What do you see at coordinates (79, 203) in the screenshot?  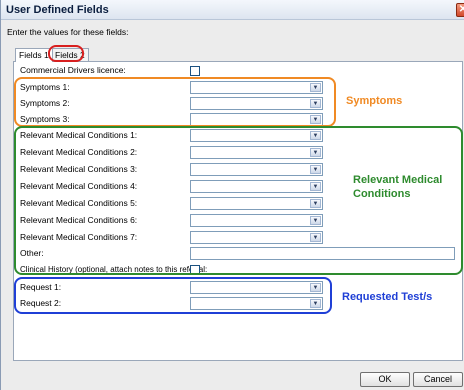 I see `condition-5-label: Relevant Medical Conditions 5:` at bounding box center [79, 203].